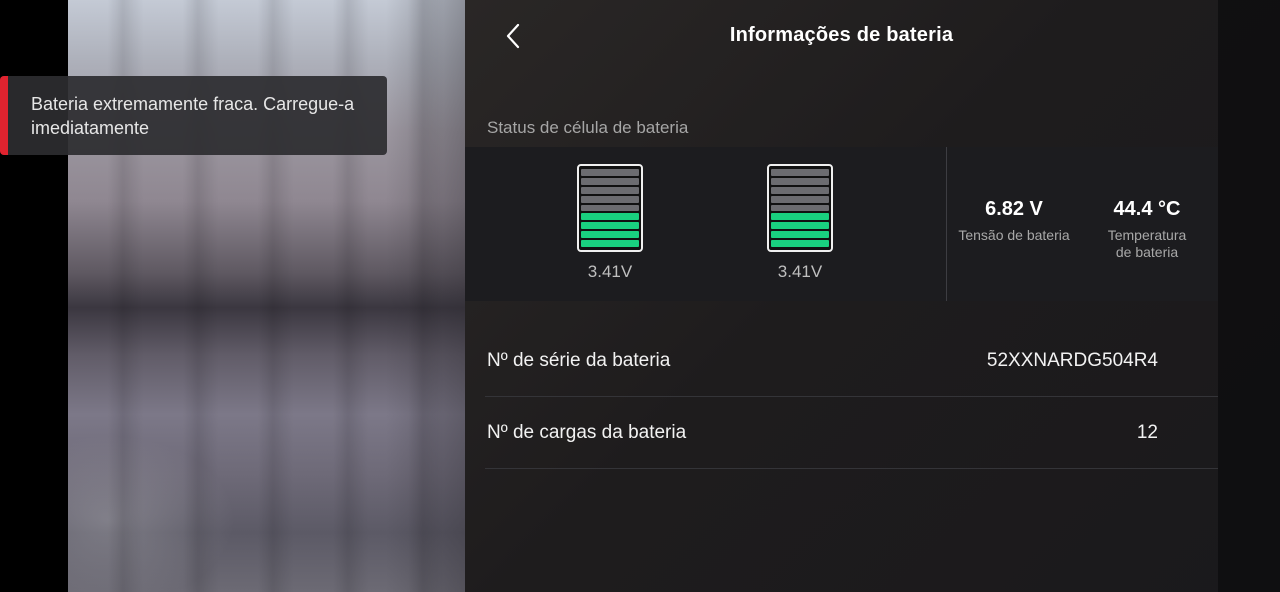 The height and width of the screenshot is (592, 1280). I want to click on battery-temperature-label: Temperatura de bateria, so click(1147, 244).